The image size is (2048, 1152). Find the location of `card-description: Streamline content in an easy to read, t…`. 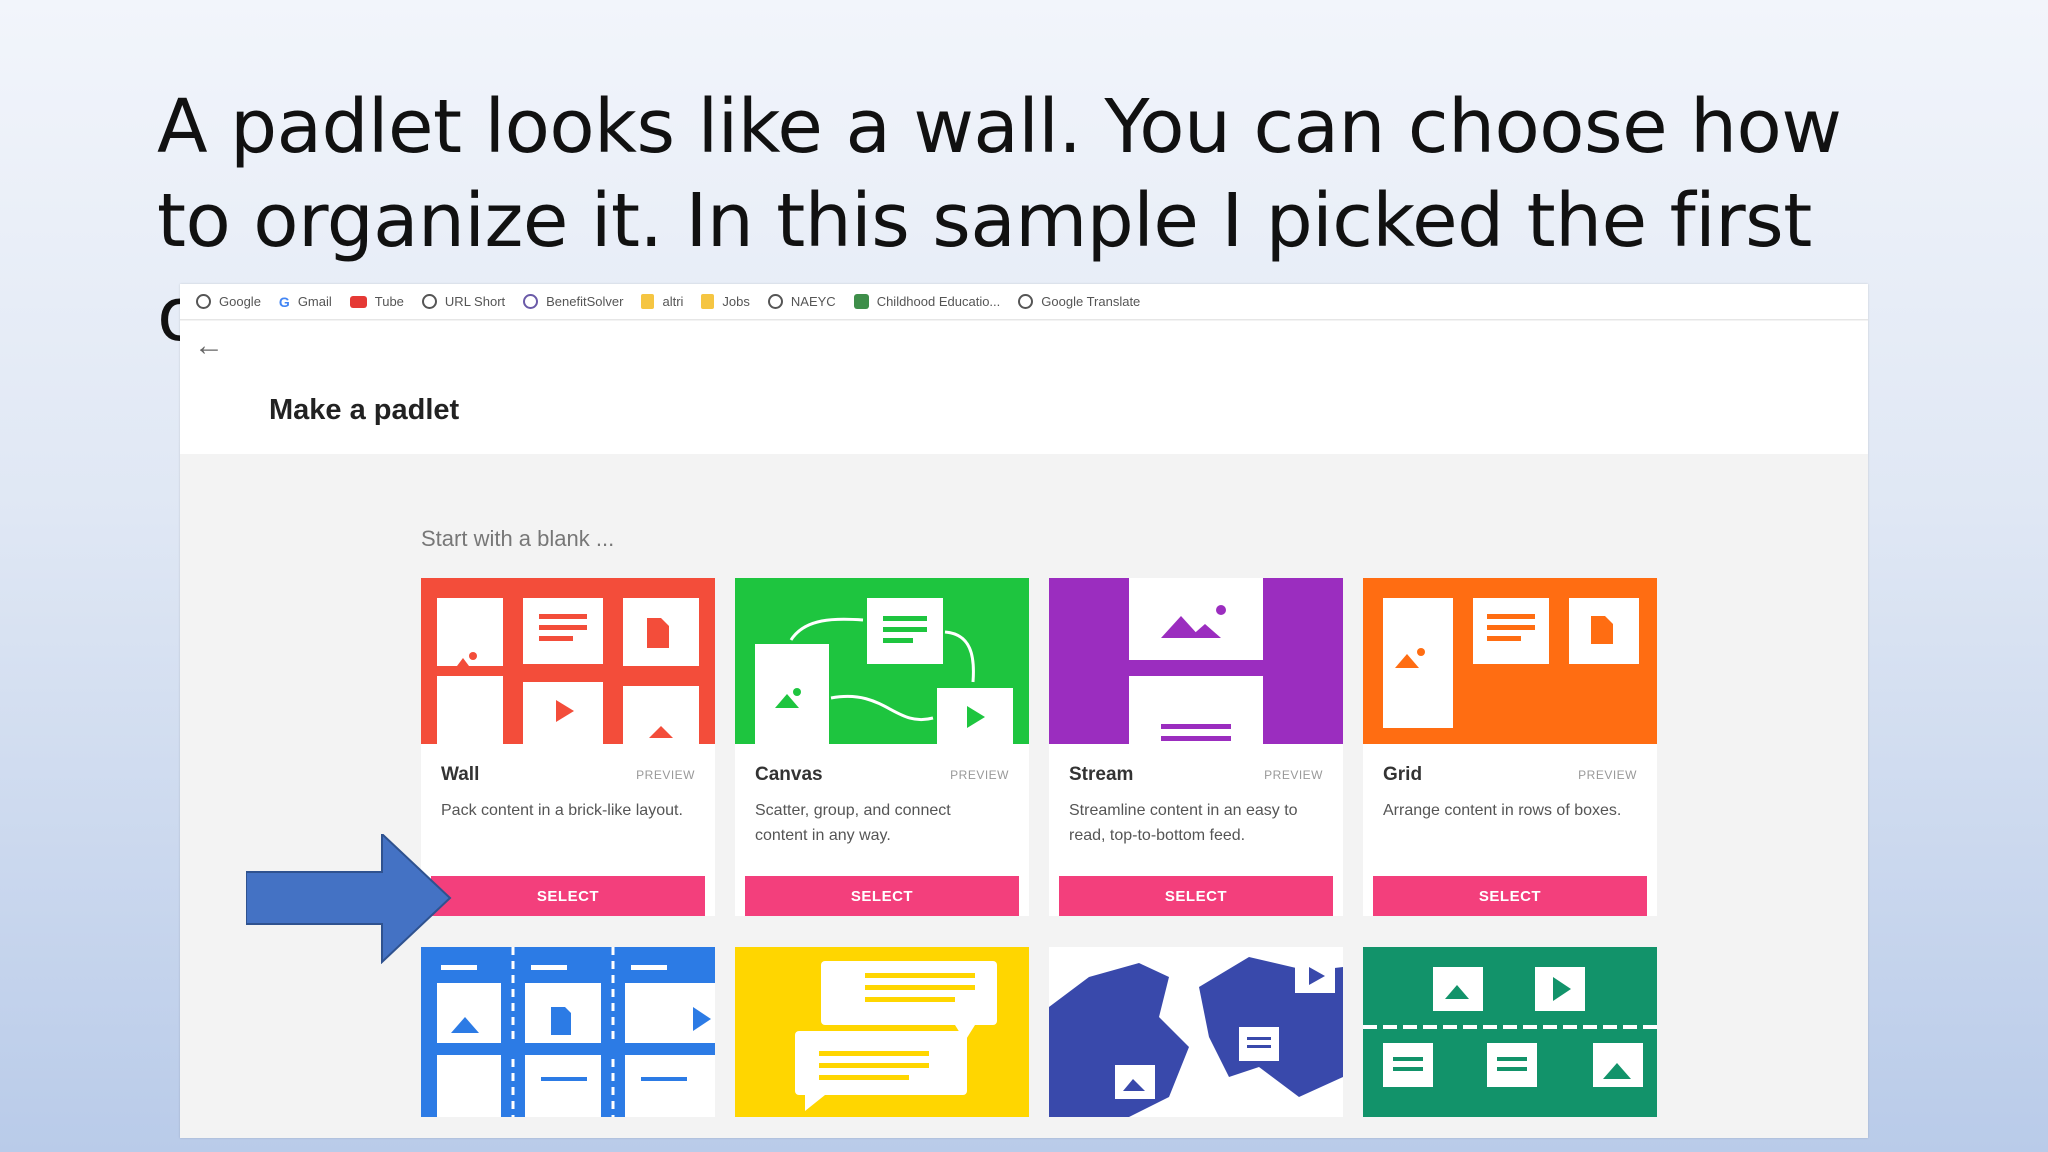

card-description: Streamline content in an easy to read, t… is located at coordinates (1183, 823).